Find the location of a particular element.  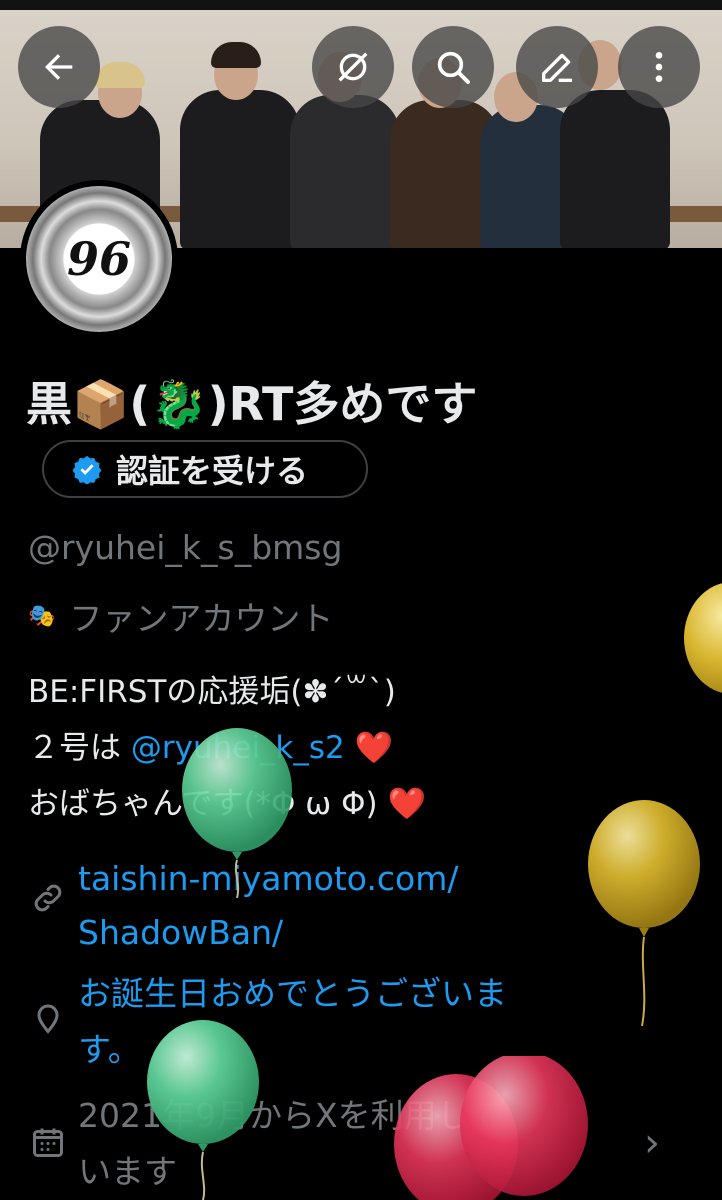

search-icon is located at coordinates (453, 67).